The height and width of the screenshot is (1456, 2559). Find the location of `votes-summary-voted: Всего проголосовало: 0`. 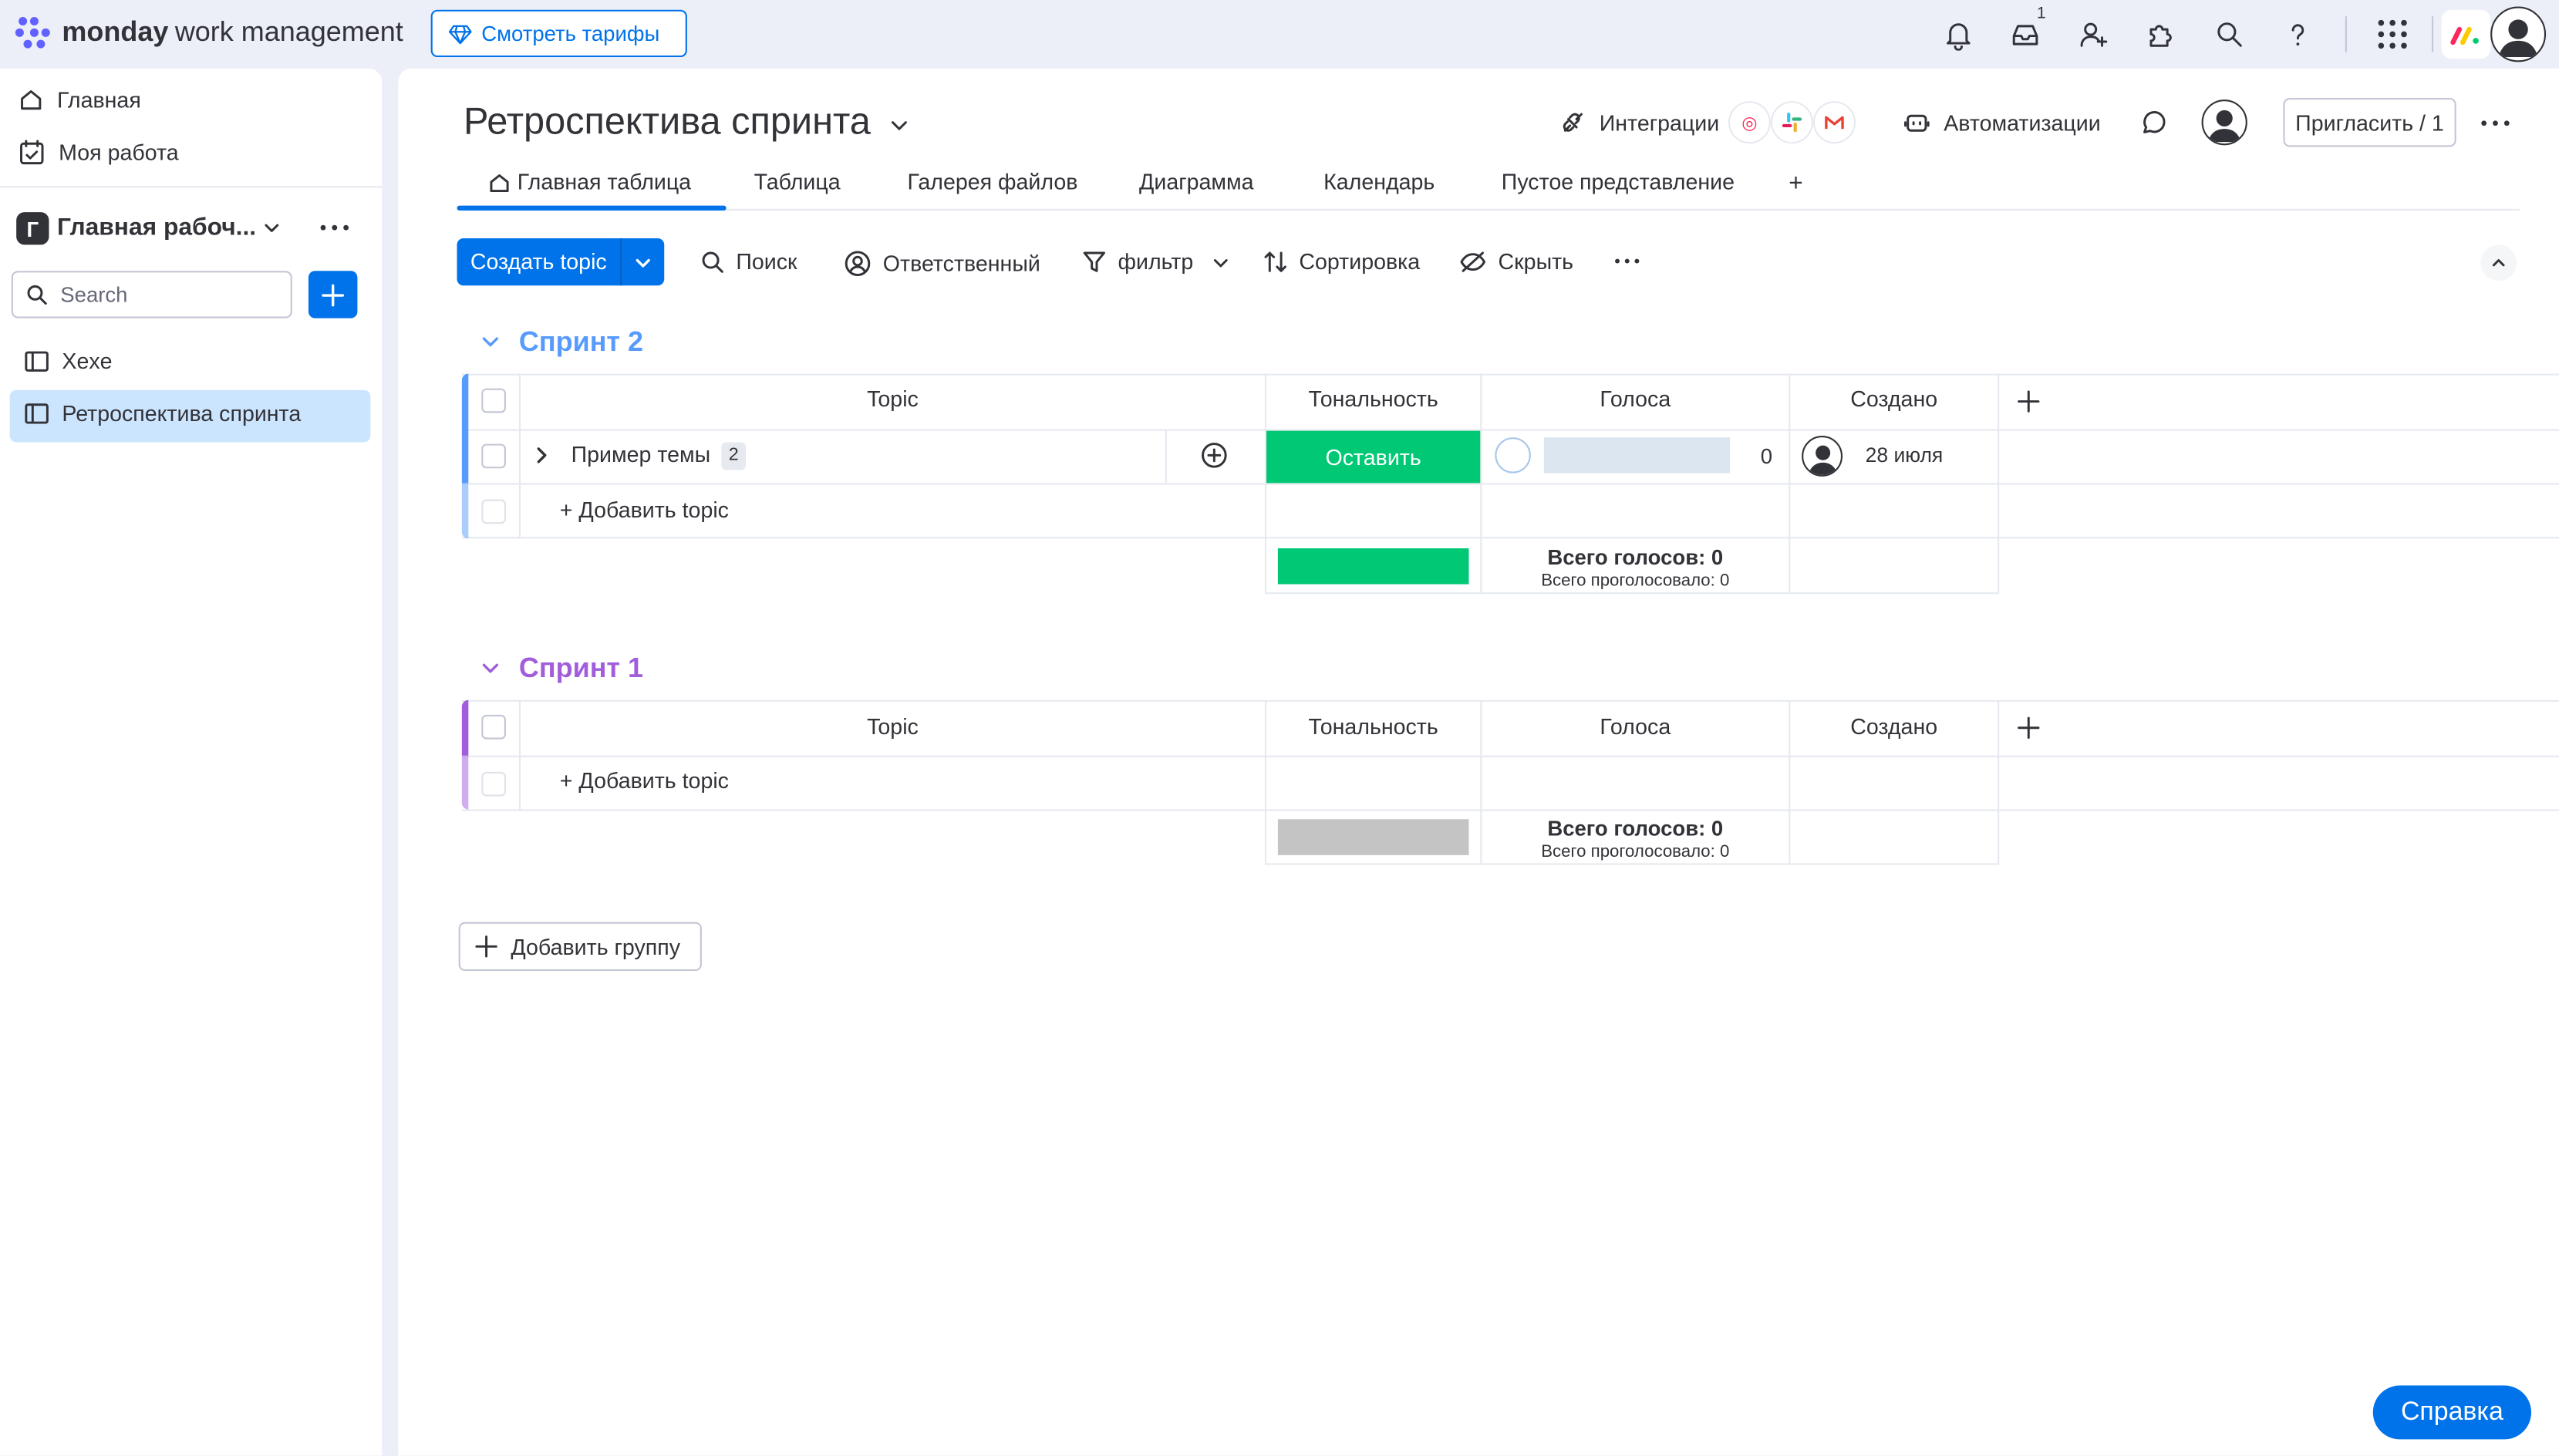

votes-summary-voted: Всего проголосовало: 0 is located at coordinates (1635, 582).